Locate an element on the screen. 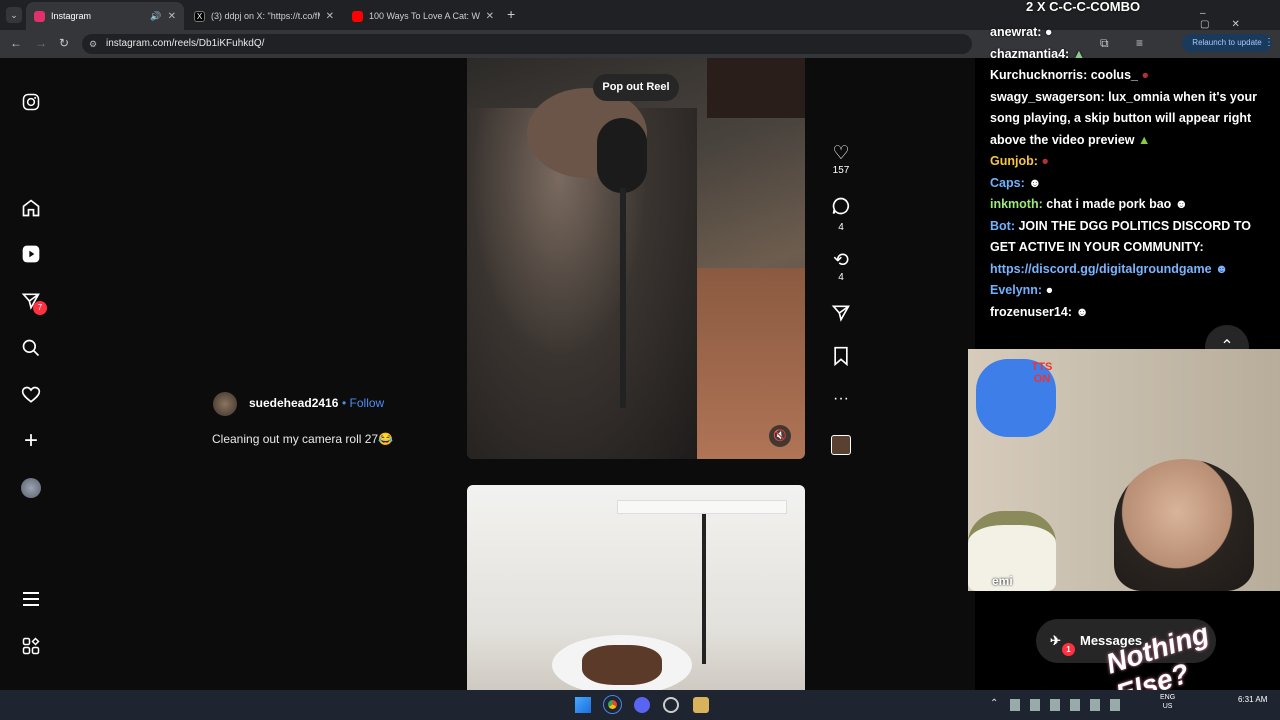  share-send-icon is located at coordinates (841, 316).